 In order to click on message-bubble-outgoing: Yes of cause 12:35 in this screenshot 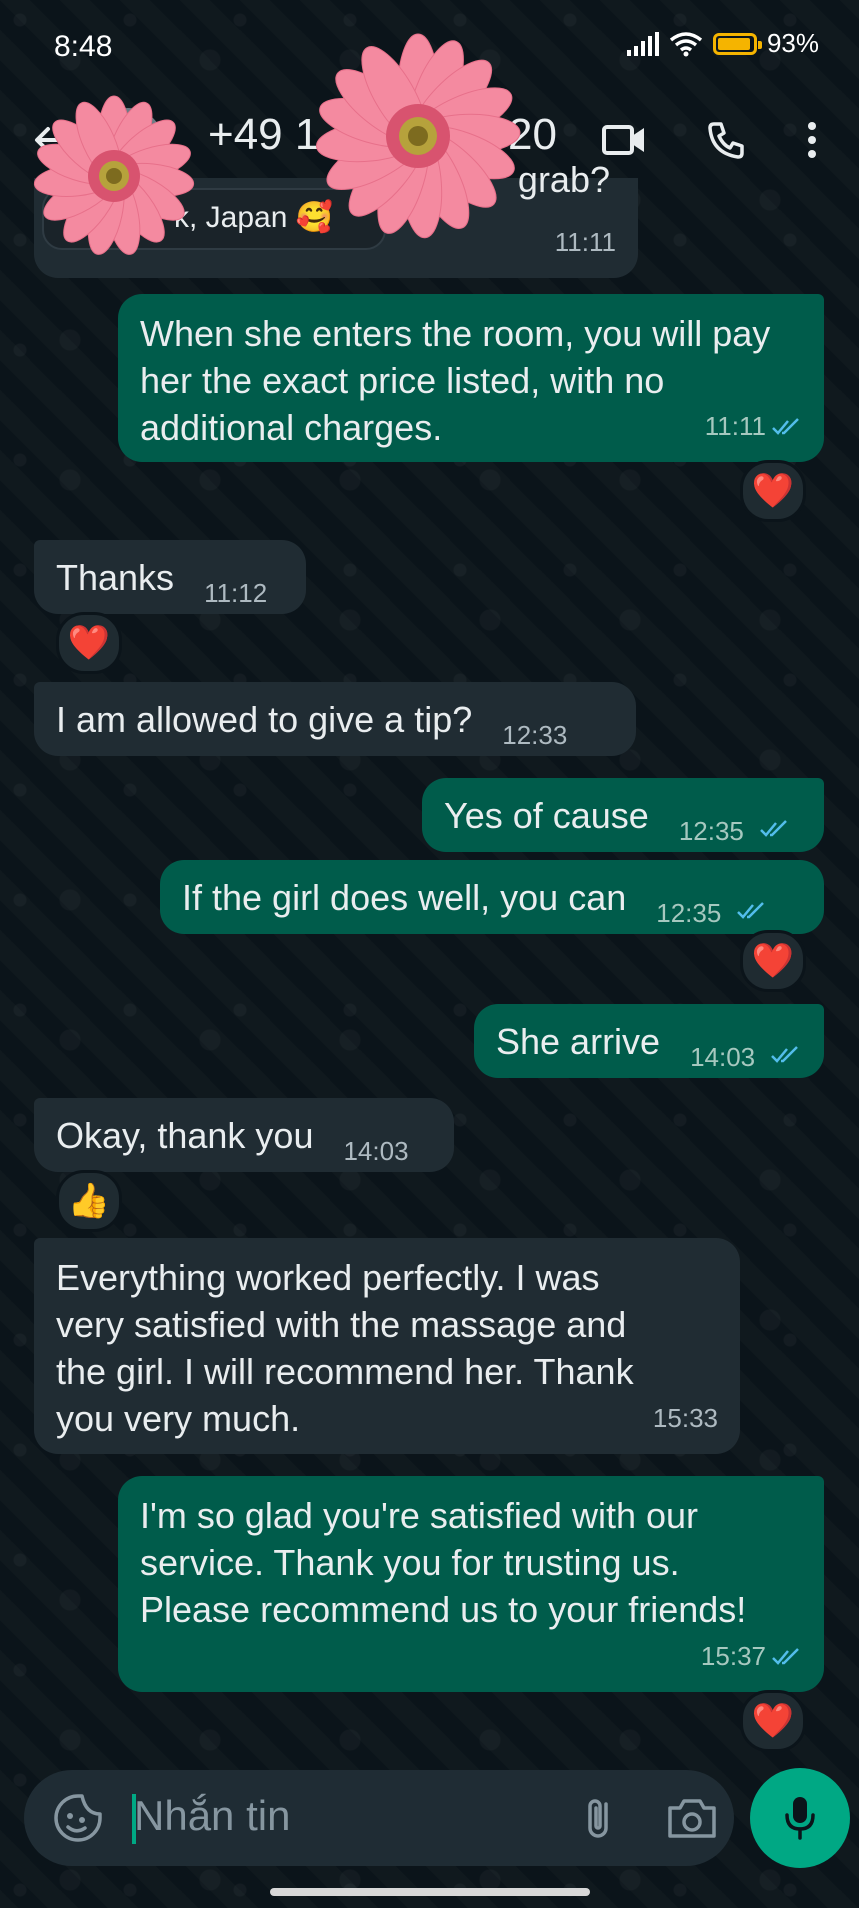, I will do `click(623, 815)`.